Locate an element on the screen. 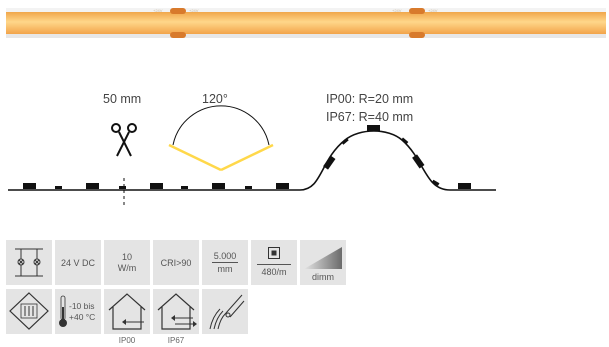 The width and height of the screenshot is (609, 347). thermometer-icon is located at coordinates (63, 311).